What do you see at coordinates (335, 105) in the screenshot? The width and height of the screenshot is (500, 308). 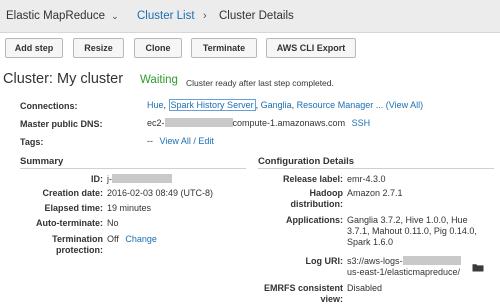 I see `resource-manager-link: Resource Manager` at bounding box center [335, 105].